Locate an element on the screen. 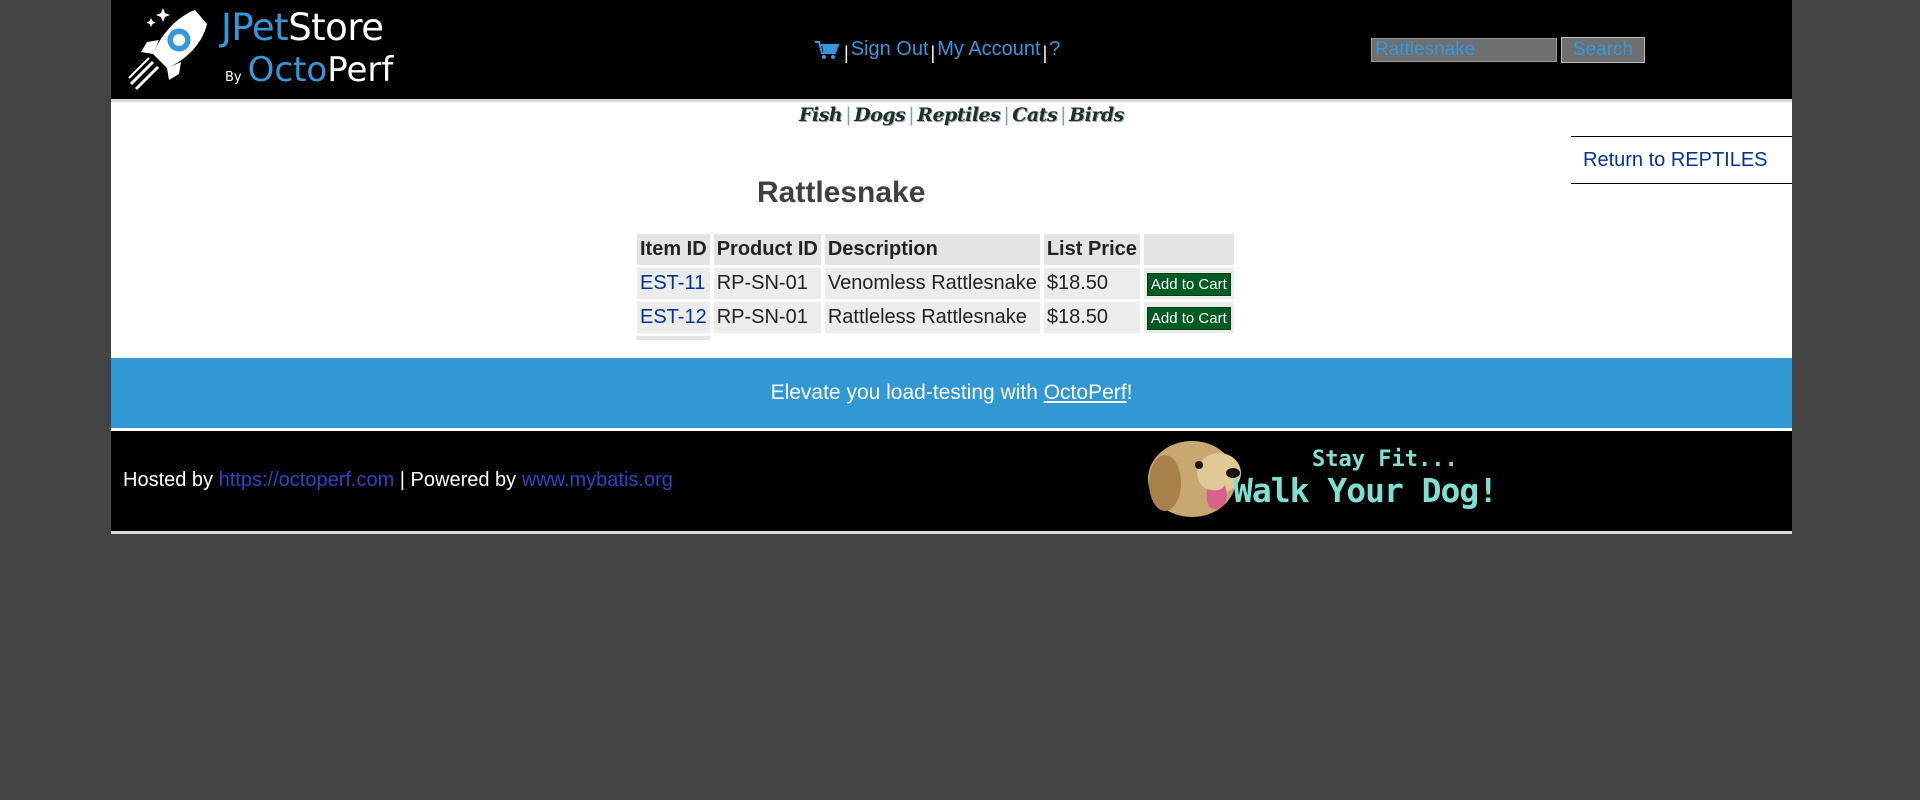 This screenshot has width=1920, height=800. cart-icon is located at coordinates (827, 50).